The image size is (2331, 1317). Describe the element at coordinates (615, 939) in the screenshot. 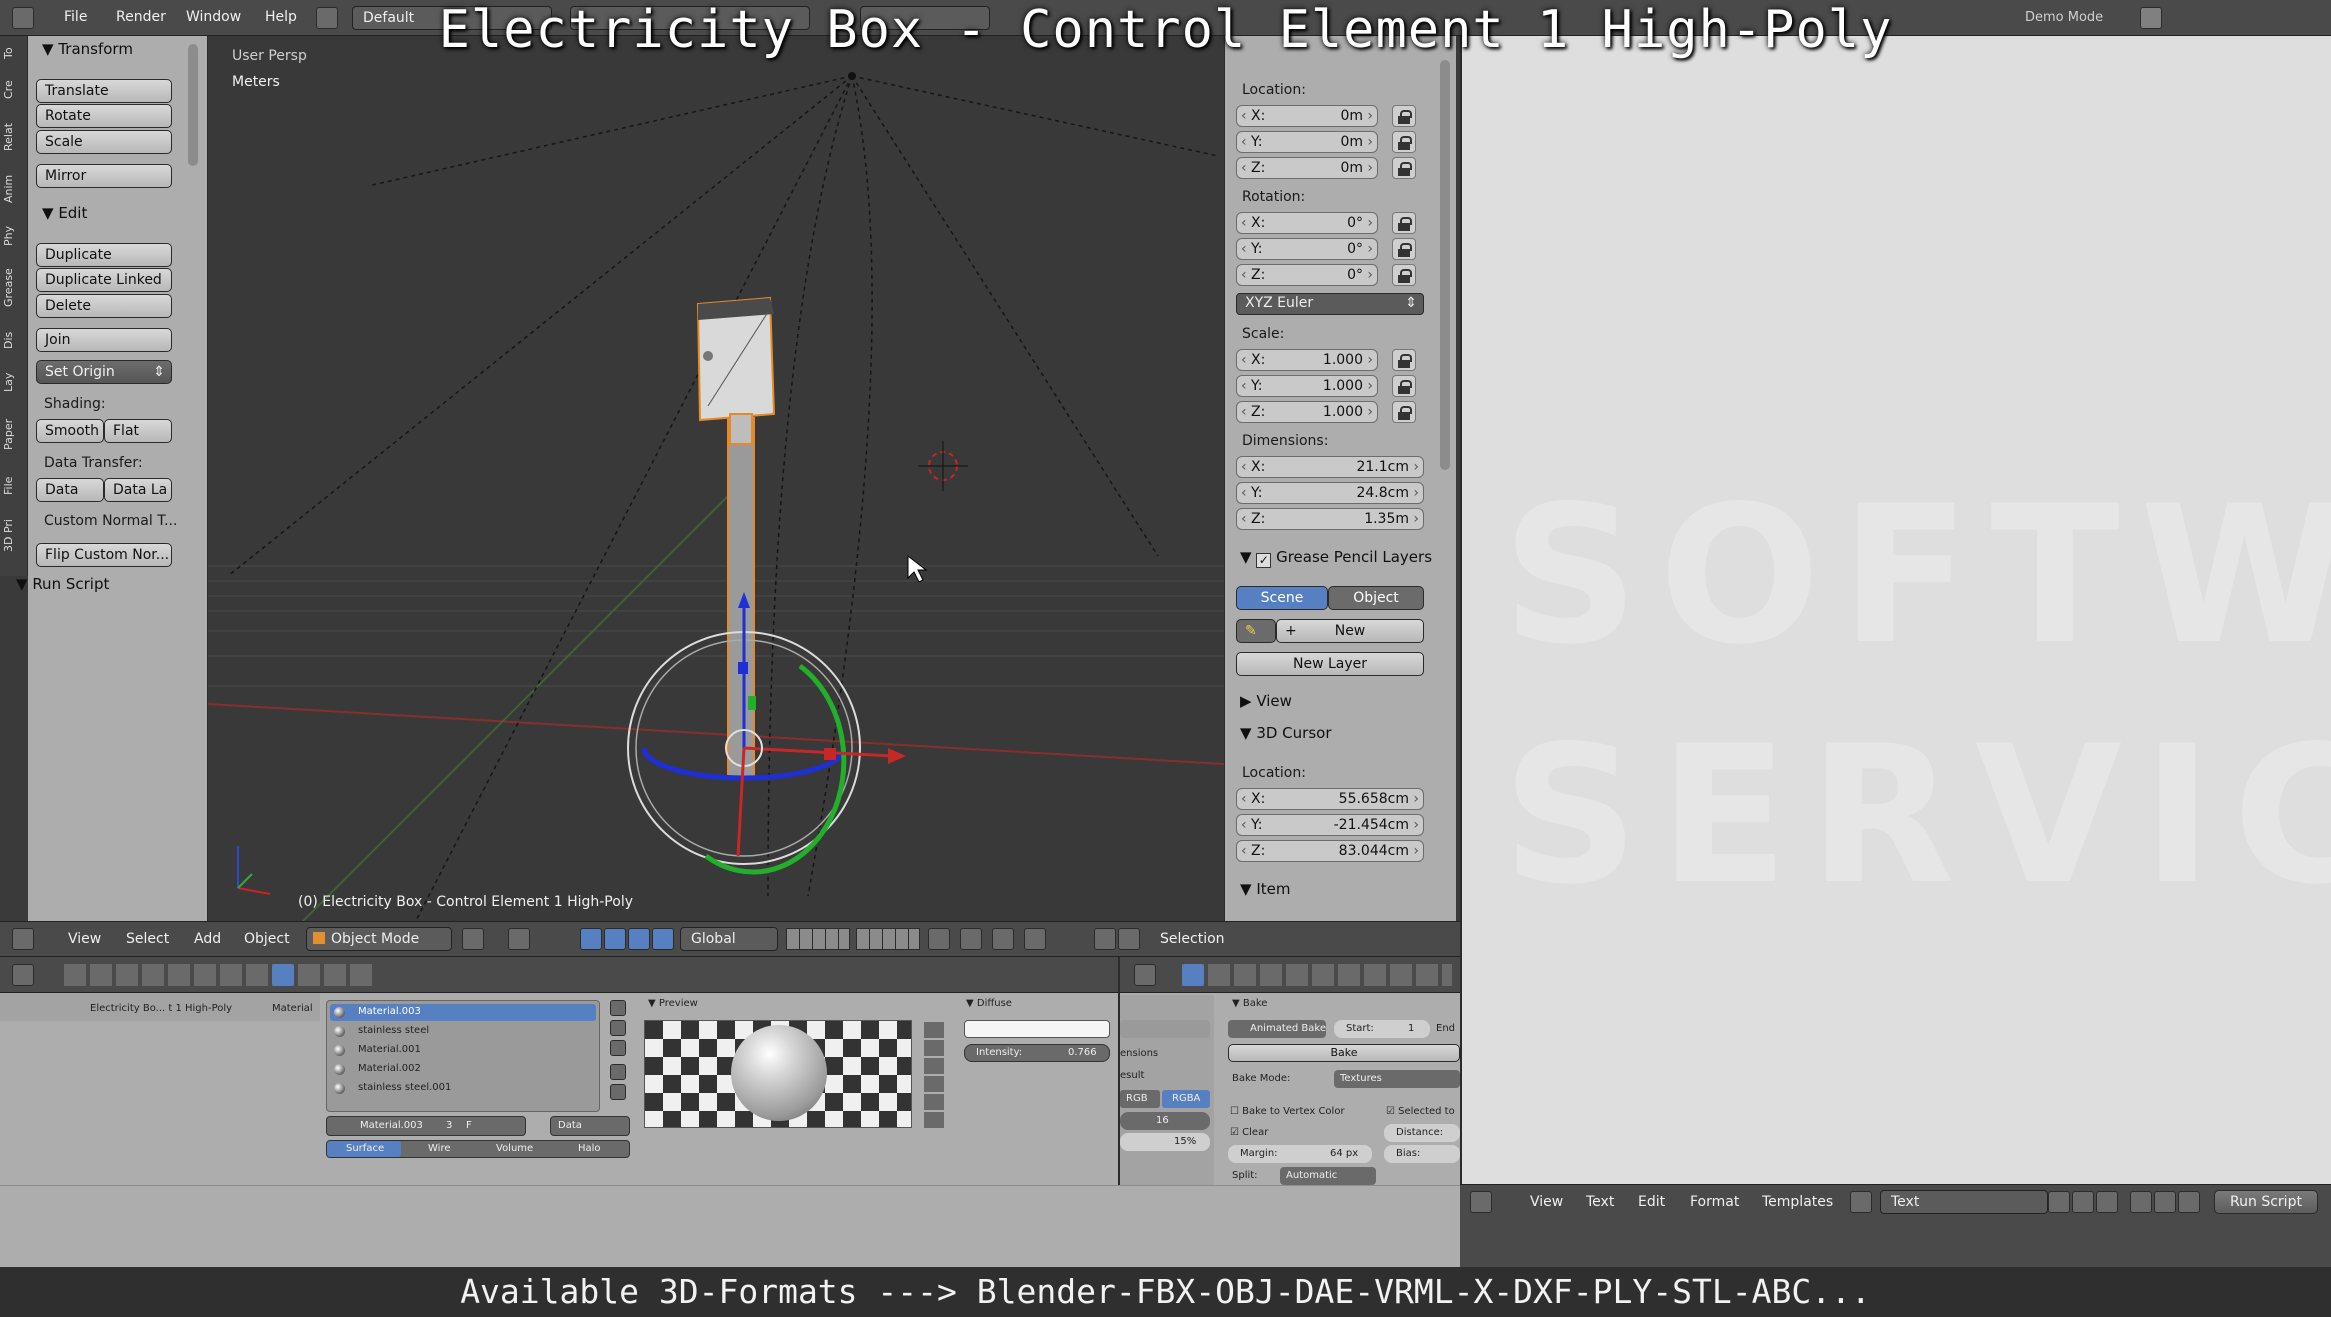

I see `translate-manipulator-icon` at that location.